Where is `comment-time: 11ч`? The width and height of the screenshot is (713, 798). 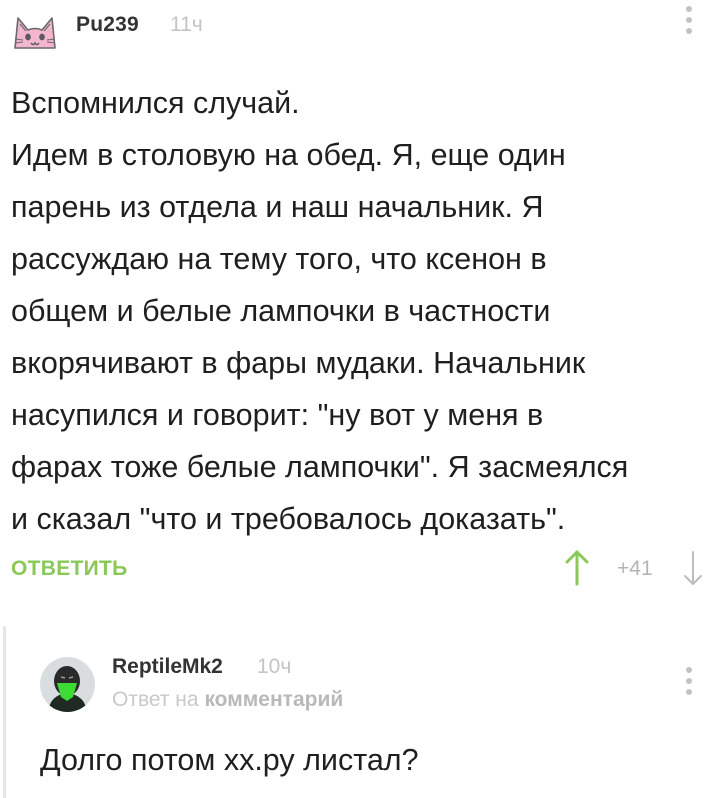 comment-time: 11ч is located at coordinates (186, 24).